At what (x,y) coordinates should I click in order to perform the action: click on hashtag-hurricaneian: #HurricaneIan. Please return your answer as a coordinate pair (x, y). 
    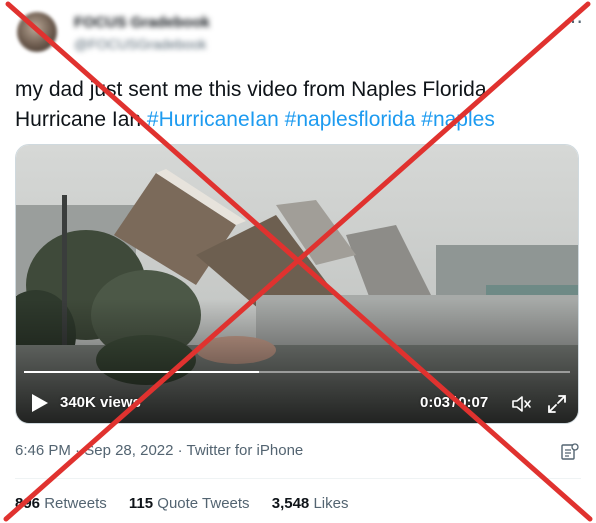
    Looking at the image, I should click on (213, 119).